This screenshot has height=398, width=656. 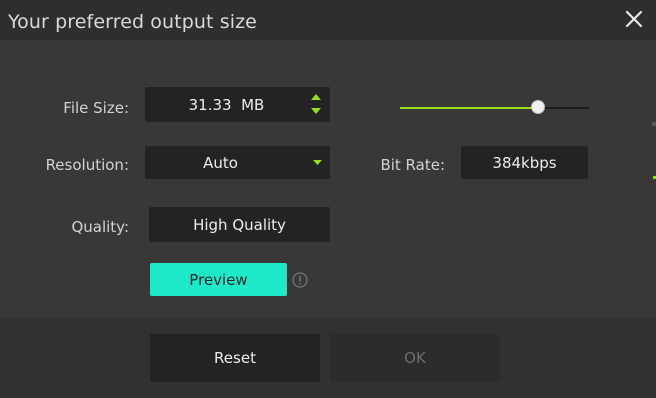 I want to click on dialog-titlebar: Your preferred output size, so click(x=328, y=20).